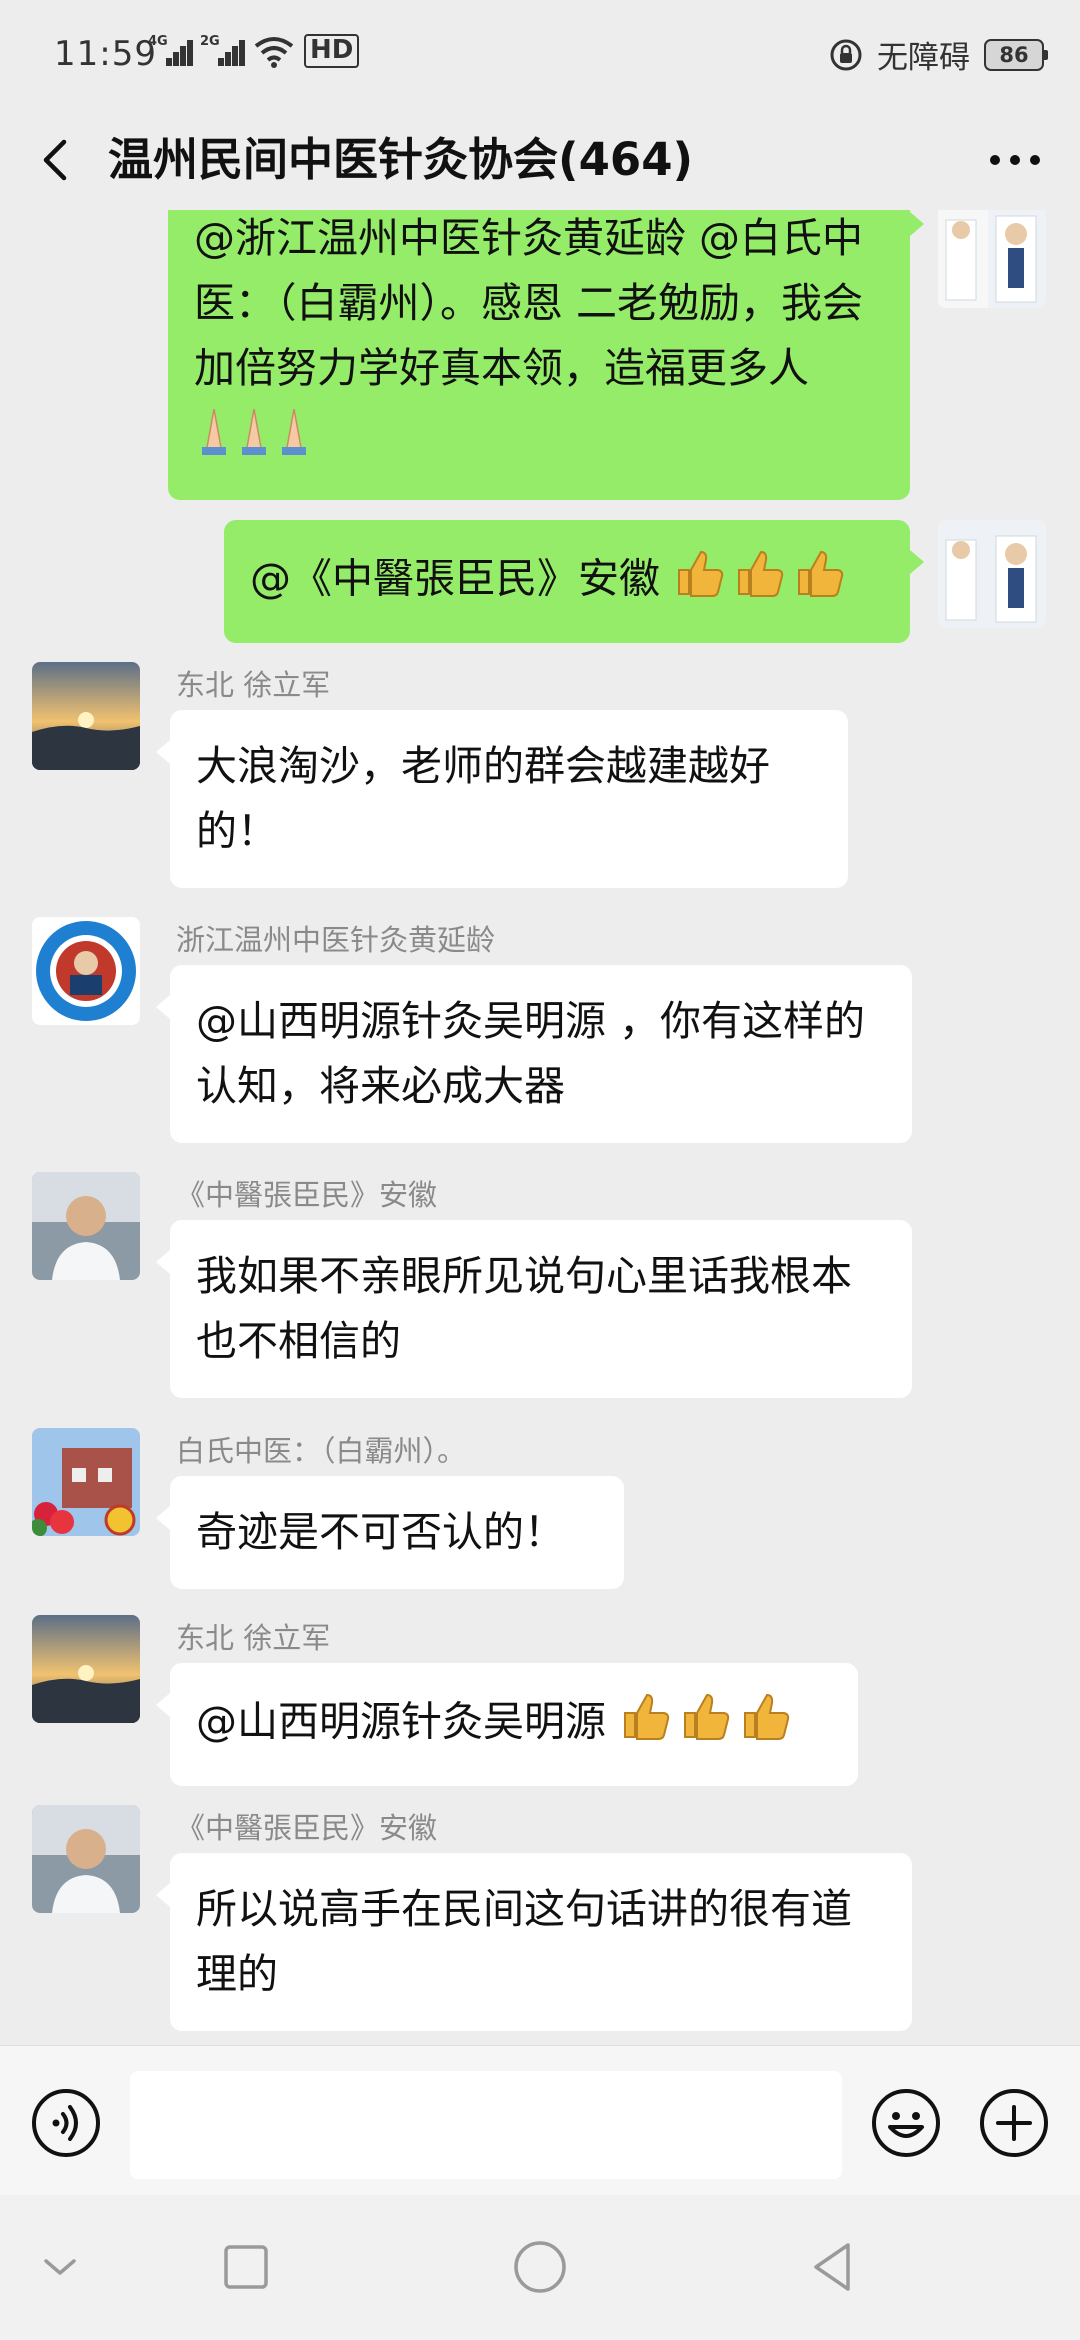 The image size is (1080, 2340). Describe the element at coordinates (380, 1532) in the screenshot. I see `message-text: 奇迹是不可否认的！` at that location.